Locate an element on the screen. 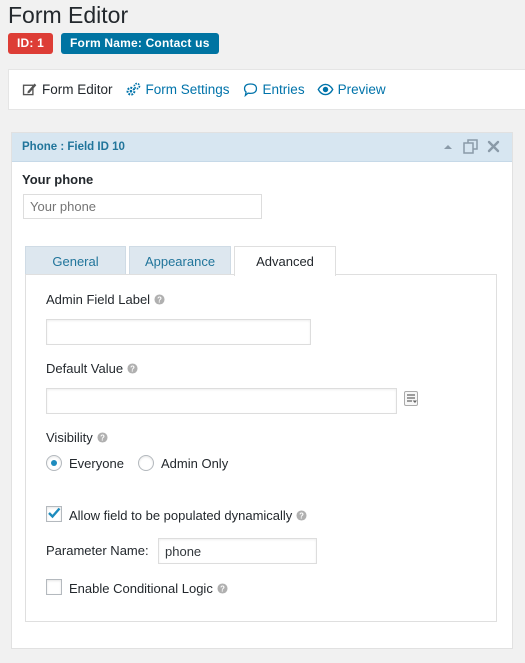 This screenshot has height=663, width=525. dynamic-populate-checkbox is located at coordinates (54, 514).